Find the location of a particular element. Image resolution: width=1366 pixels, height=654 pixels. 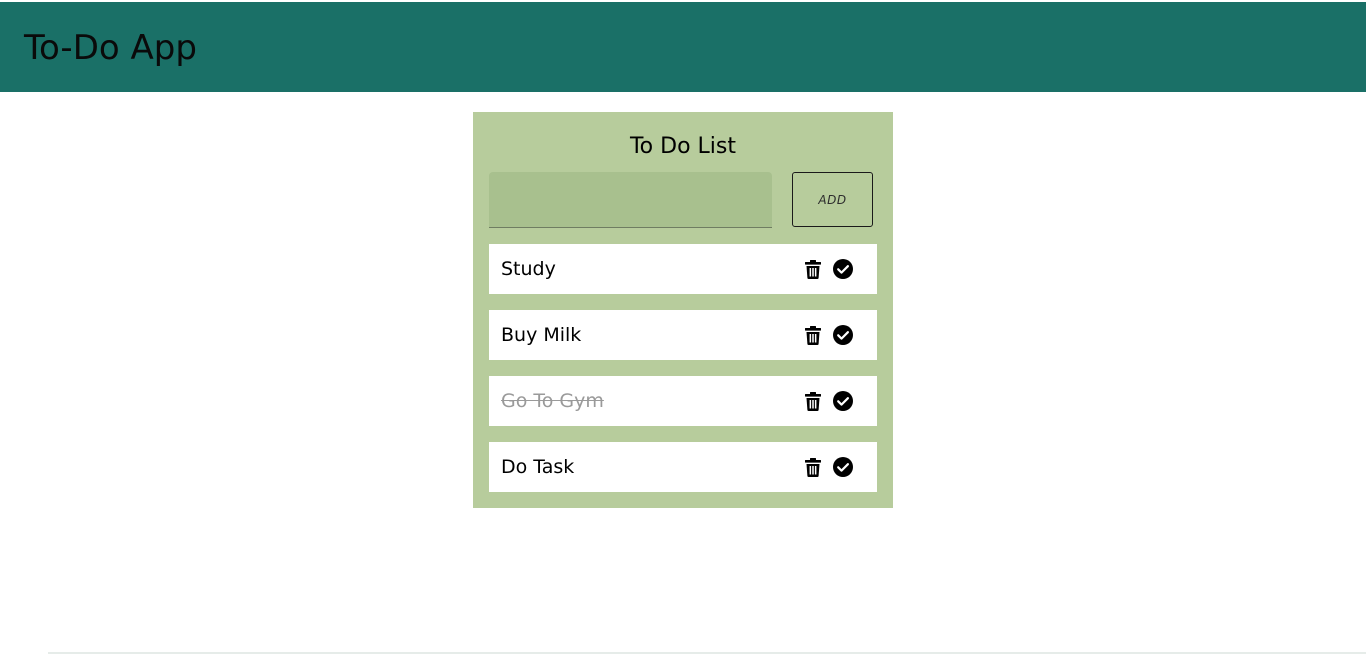

task-text: Study is located at coordinates (528, 269).